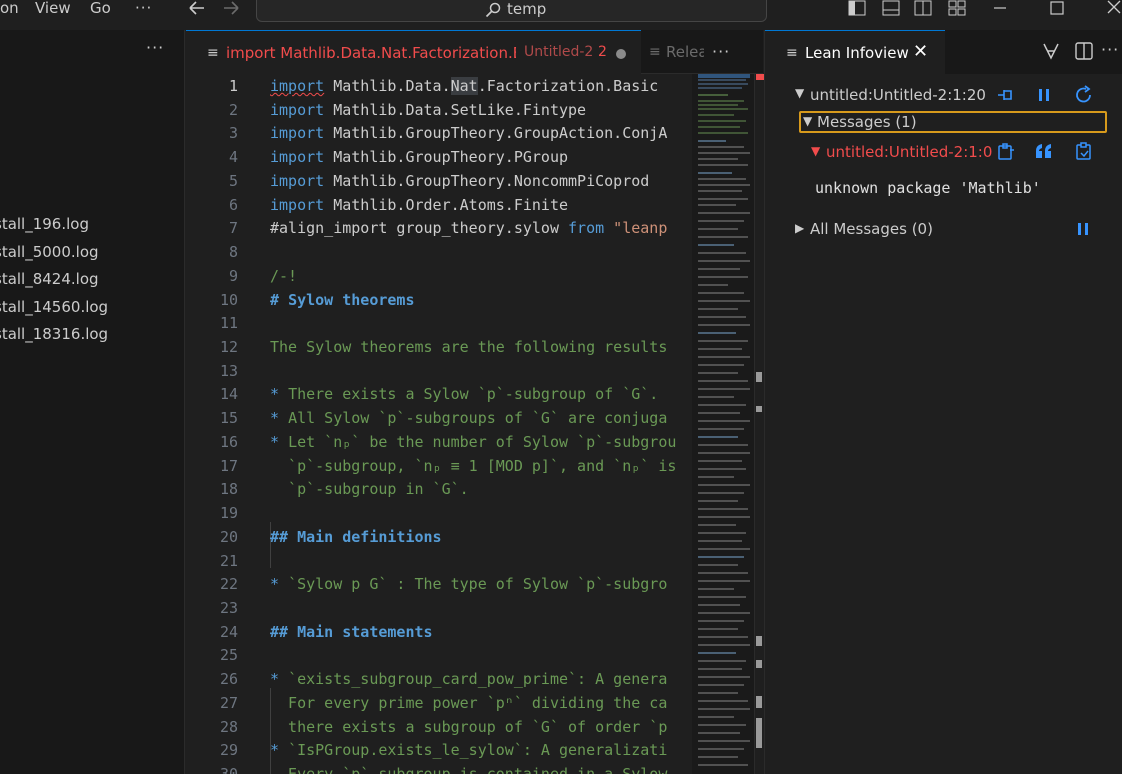 This screenshot has width=1122, height=774. I want to click on copy-to-comment-icon, so click(1084, 151).